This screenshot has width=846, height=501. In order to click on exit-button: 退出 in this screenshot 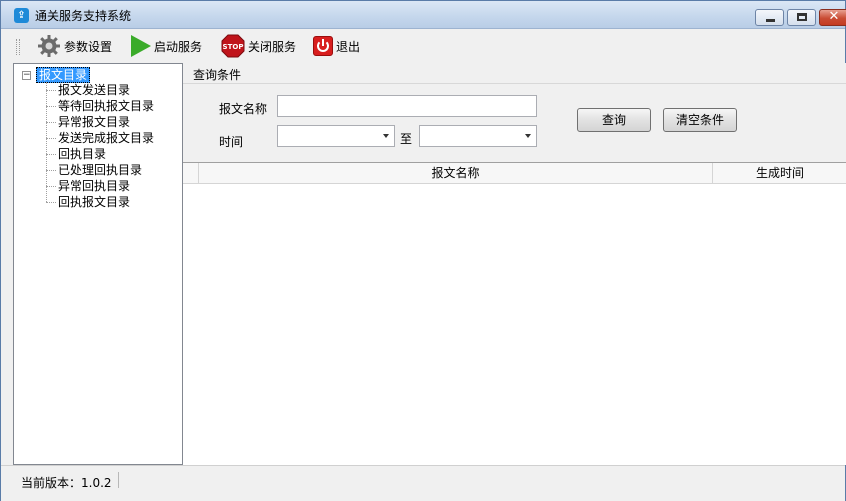, I will do `click(336, 46)`.